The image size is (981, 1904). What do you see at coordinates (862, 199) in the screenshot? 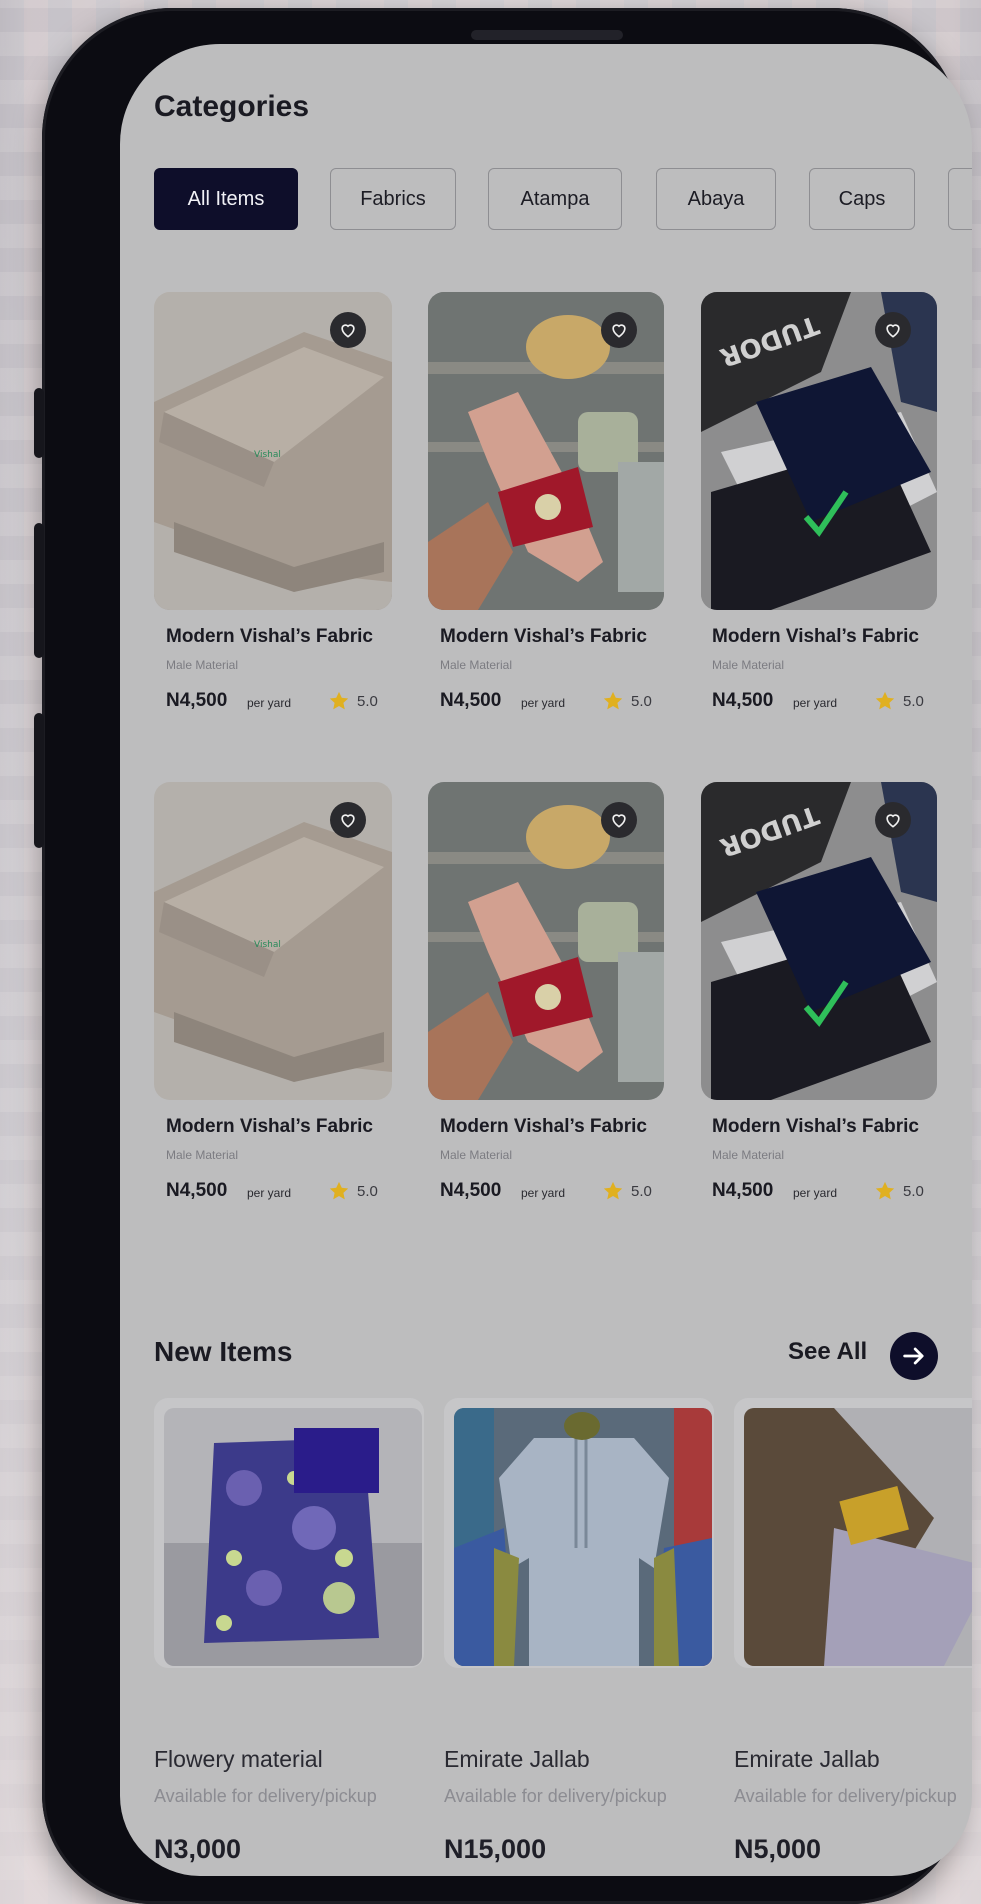
I see `chip-caps: Caps` at bounding box center [862, 199].